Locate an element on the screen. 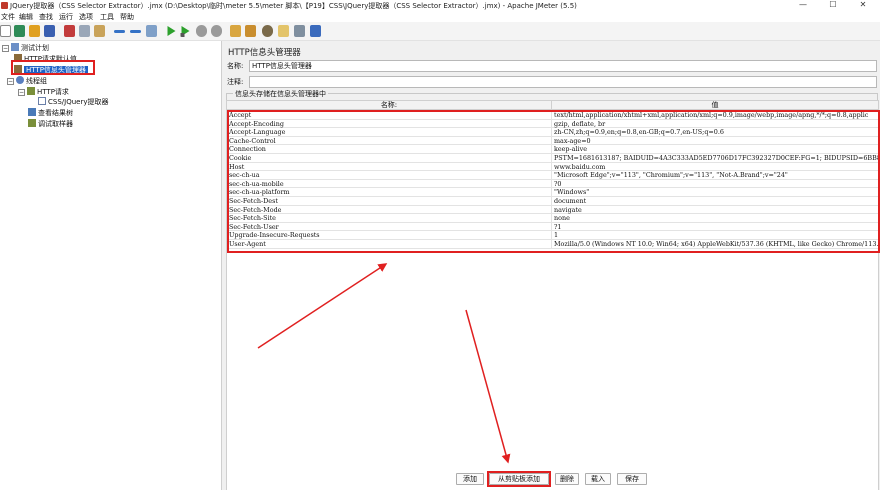  annotation-arrow-to-table is located at coordinates (322, 306).